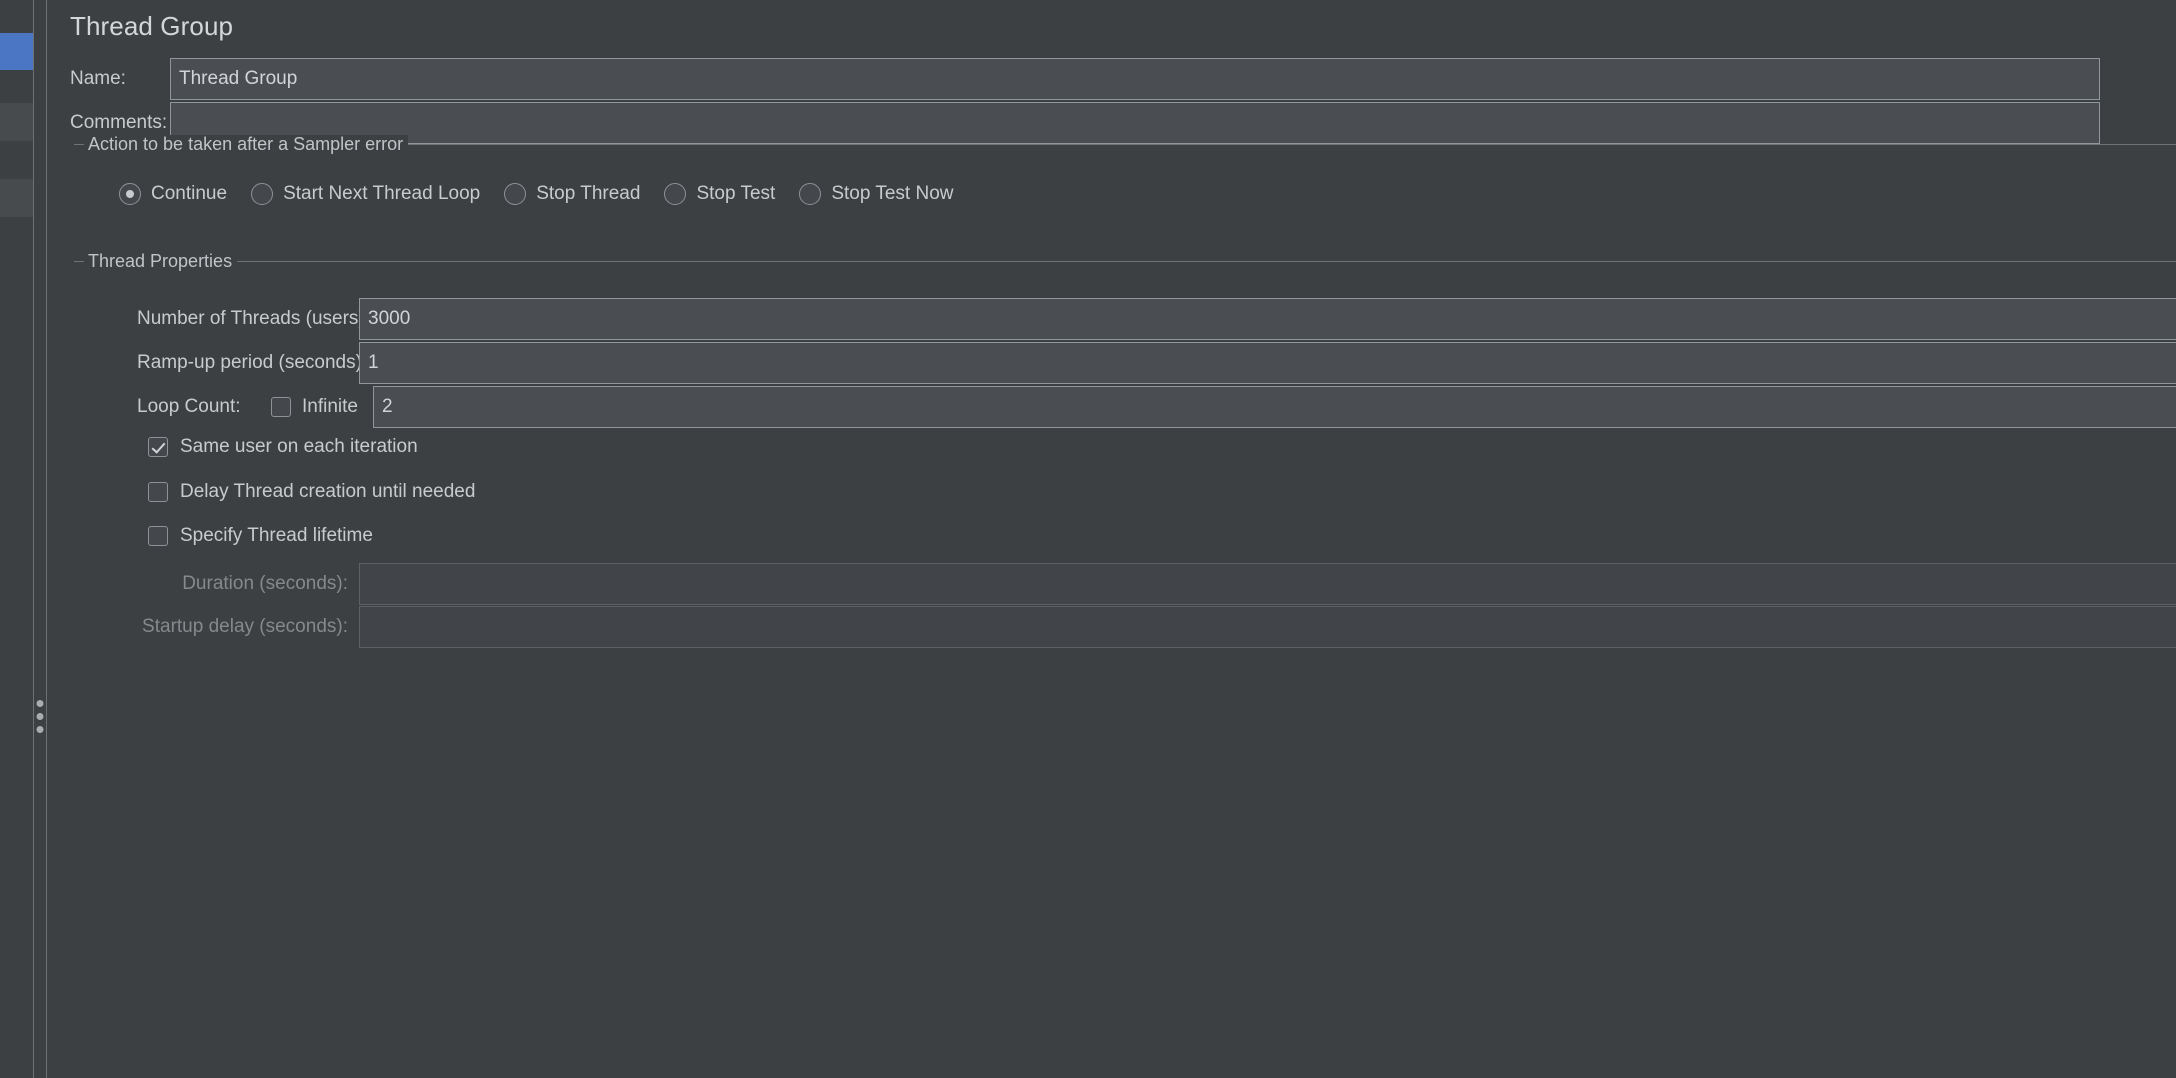  What do you see at coordinates (299, 446) in the screenshot?
I see `same-user-on-each-iteration-label: Same user on each iteration` at bounding box center [299, 446].